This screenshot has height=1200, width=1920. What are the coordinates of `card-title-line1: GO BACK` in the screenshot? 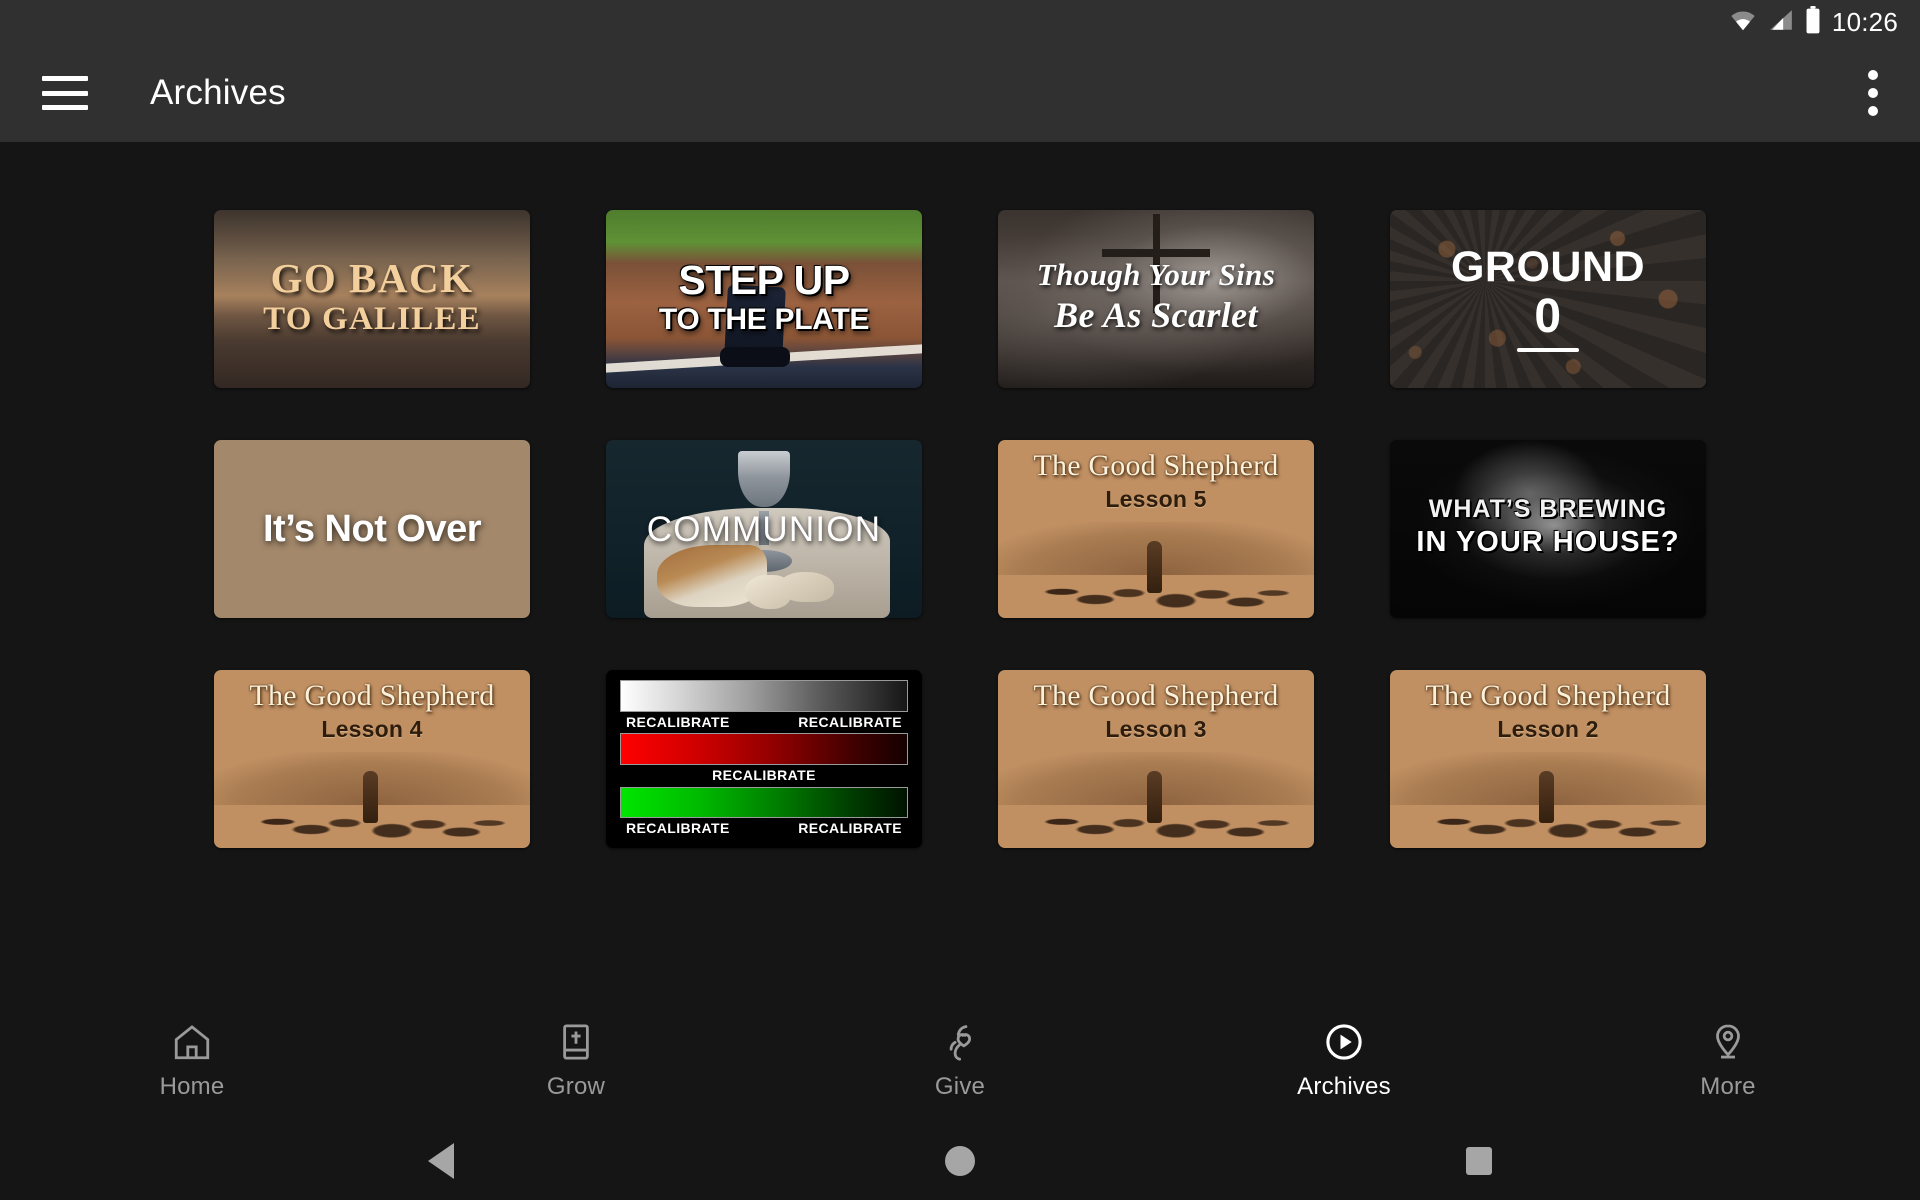 It's located at (372, 277).